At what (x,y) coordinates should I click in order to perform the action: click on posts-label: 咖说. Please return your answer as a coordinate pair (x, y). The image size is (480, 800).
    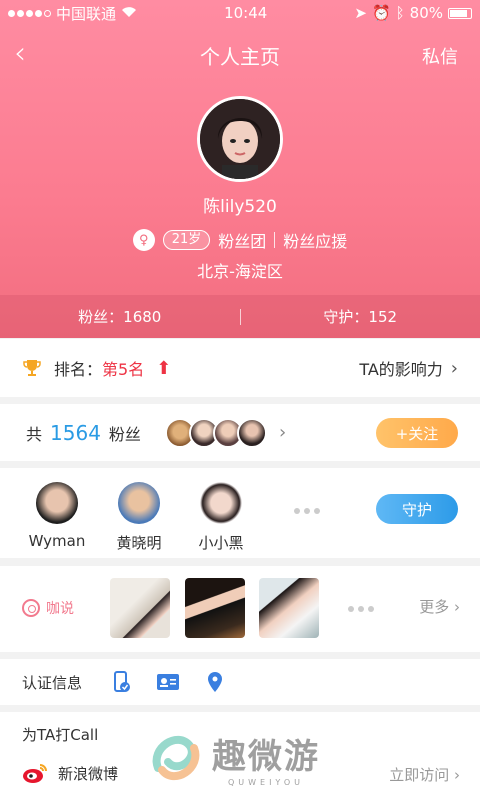
    Looking at the image, I should click on (48, 608).